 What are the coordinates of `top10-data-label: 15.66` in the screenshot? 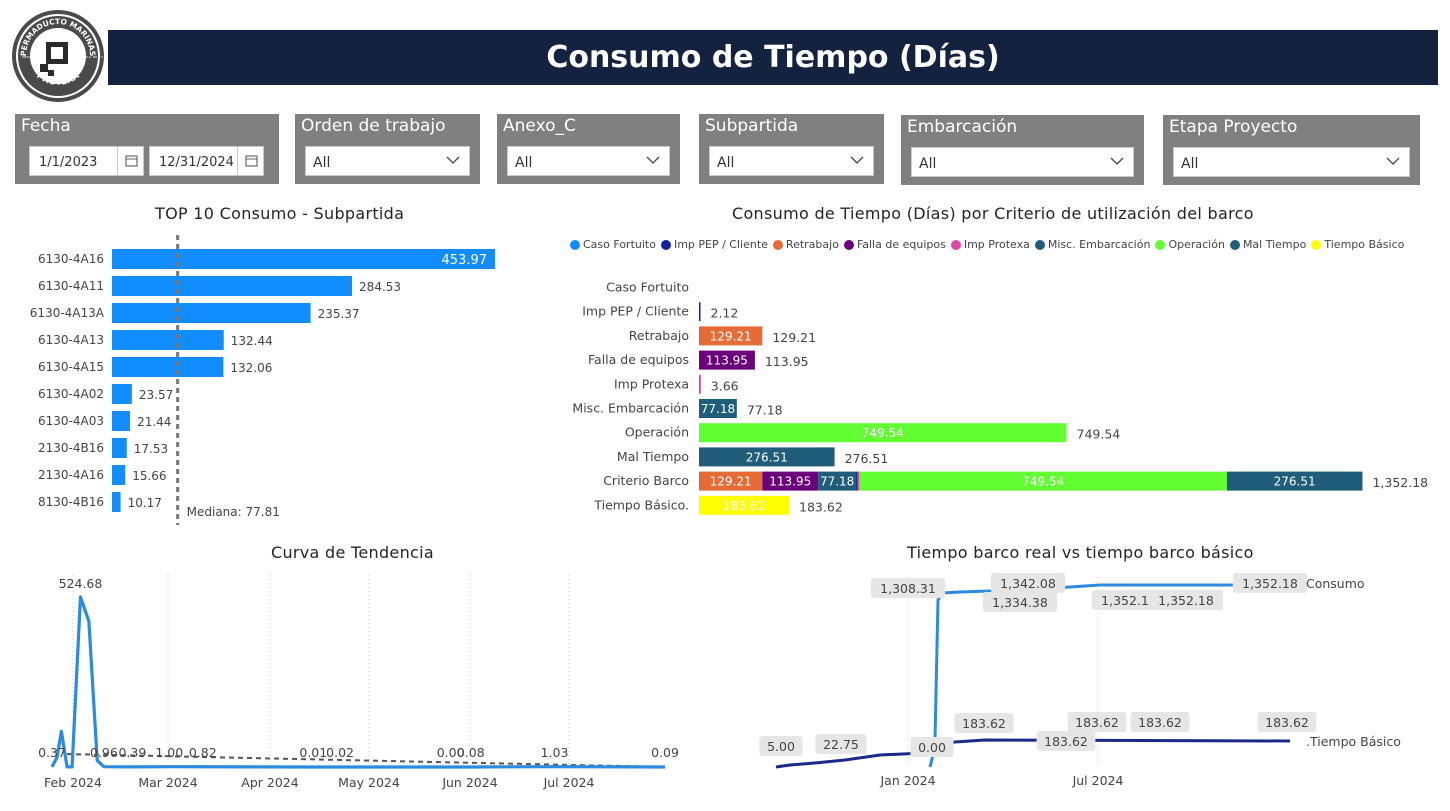 It's located at (149, 476).